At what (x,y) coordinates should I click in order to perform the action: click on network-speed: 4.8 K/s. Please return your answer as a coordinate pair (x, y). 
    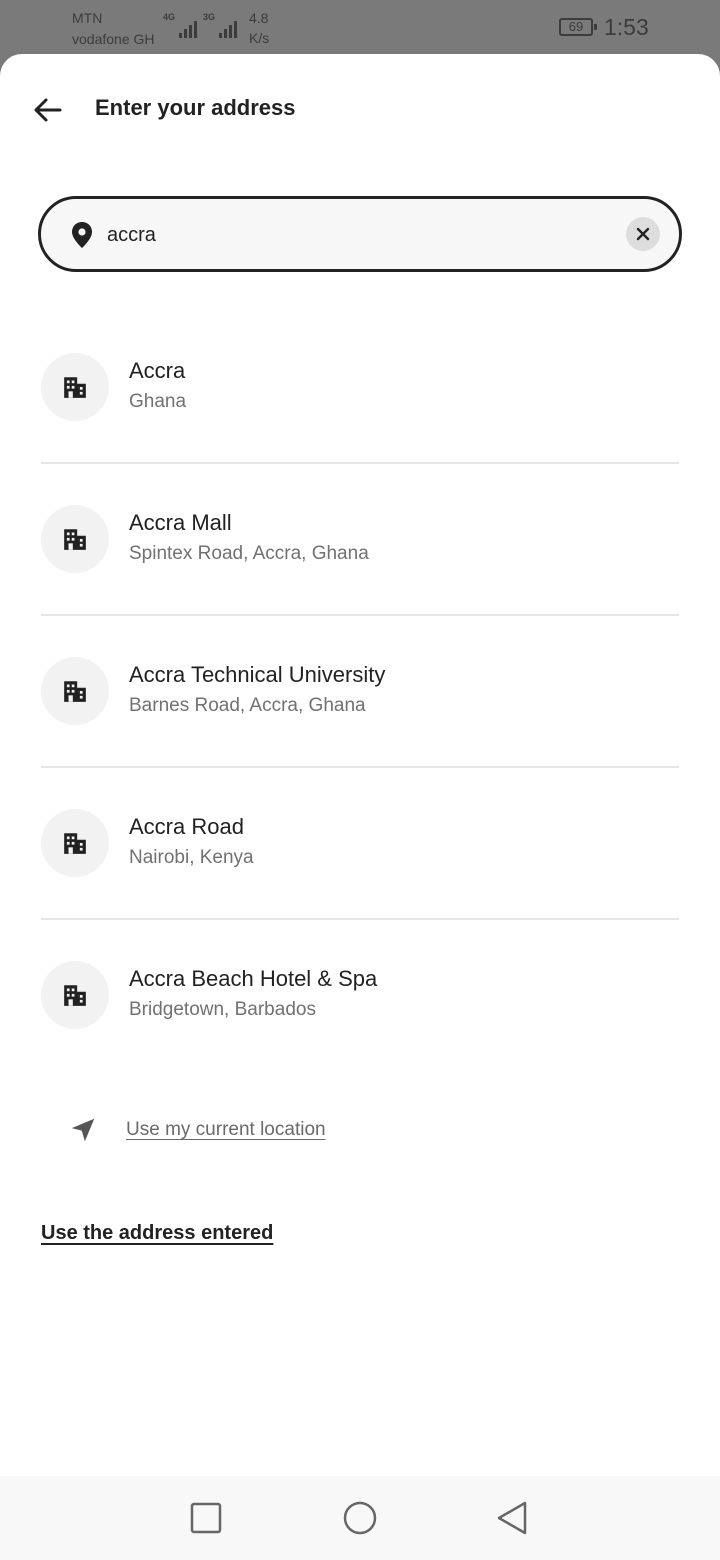
    Looking at the image, I should click on (259, 28).